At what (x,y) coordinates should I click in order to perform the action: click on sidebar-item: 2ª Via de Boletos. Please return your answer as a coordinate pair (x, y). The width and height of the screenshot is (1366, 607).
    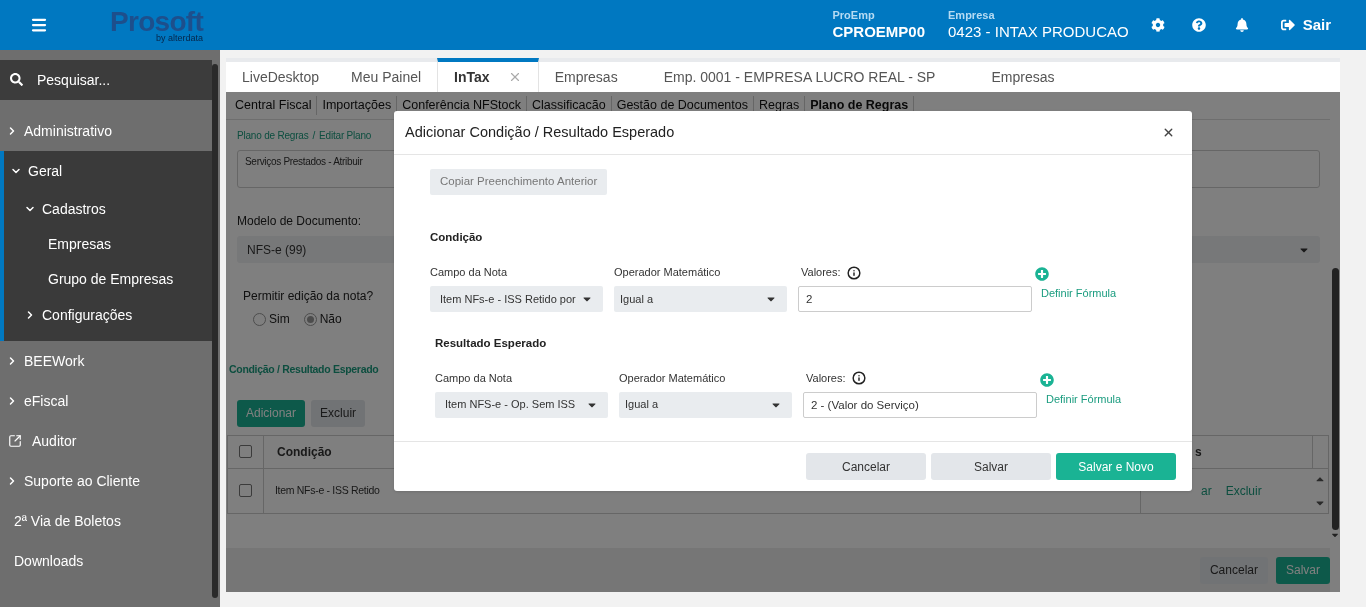
    Looking at the image, I should click on (106, 521).